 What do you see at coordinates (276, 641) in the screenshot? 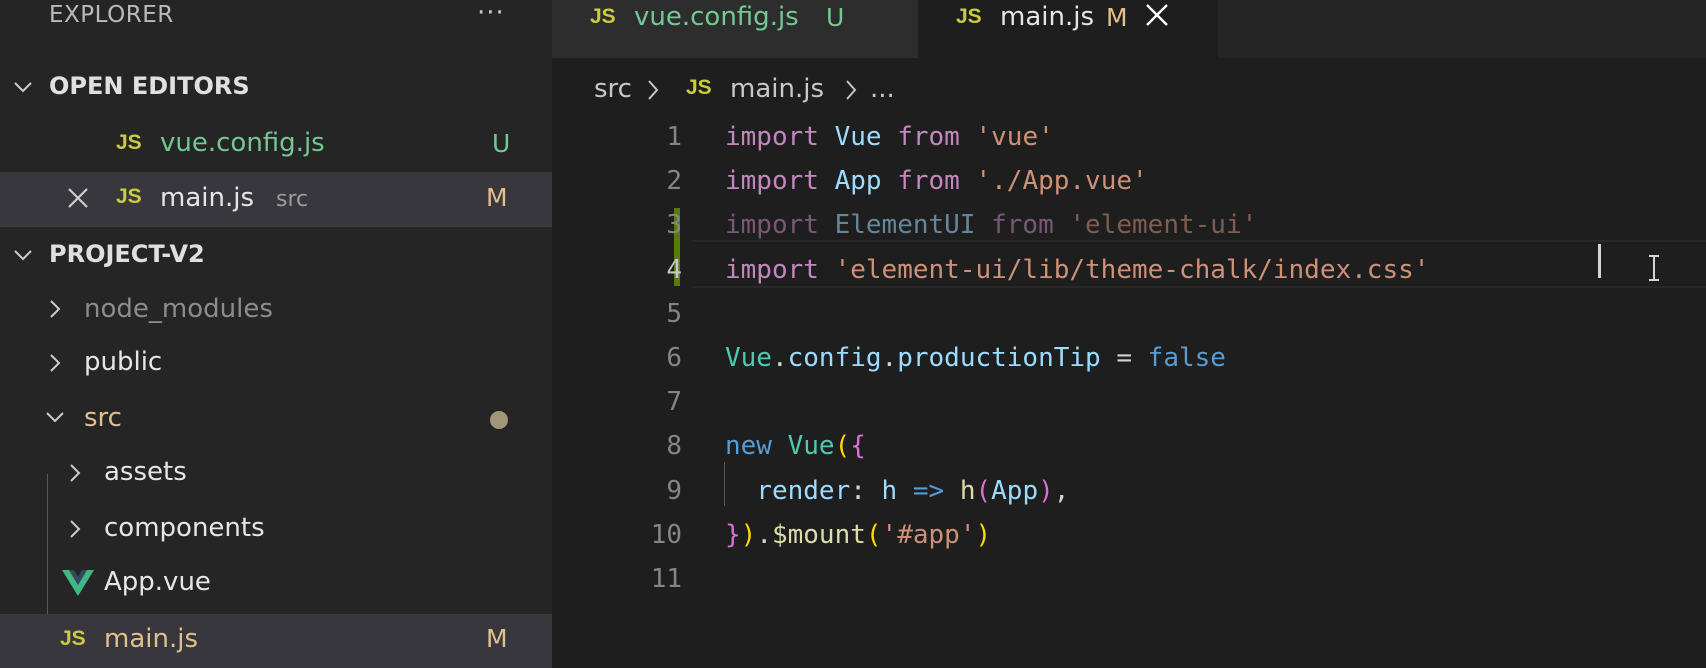
I see `tree-item-main-js: JS main.js M` at bounding box center [276, 641].